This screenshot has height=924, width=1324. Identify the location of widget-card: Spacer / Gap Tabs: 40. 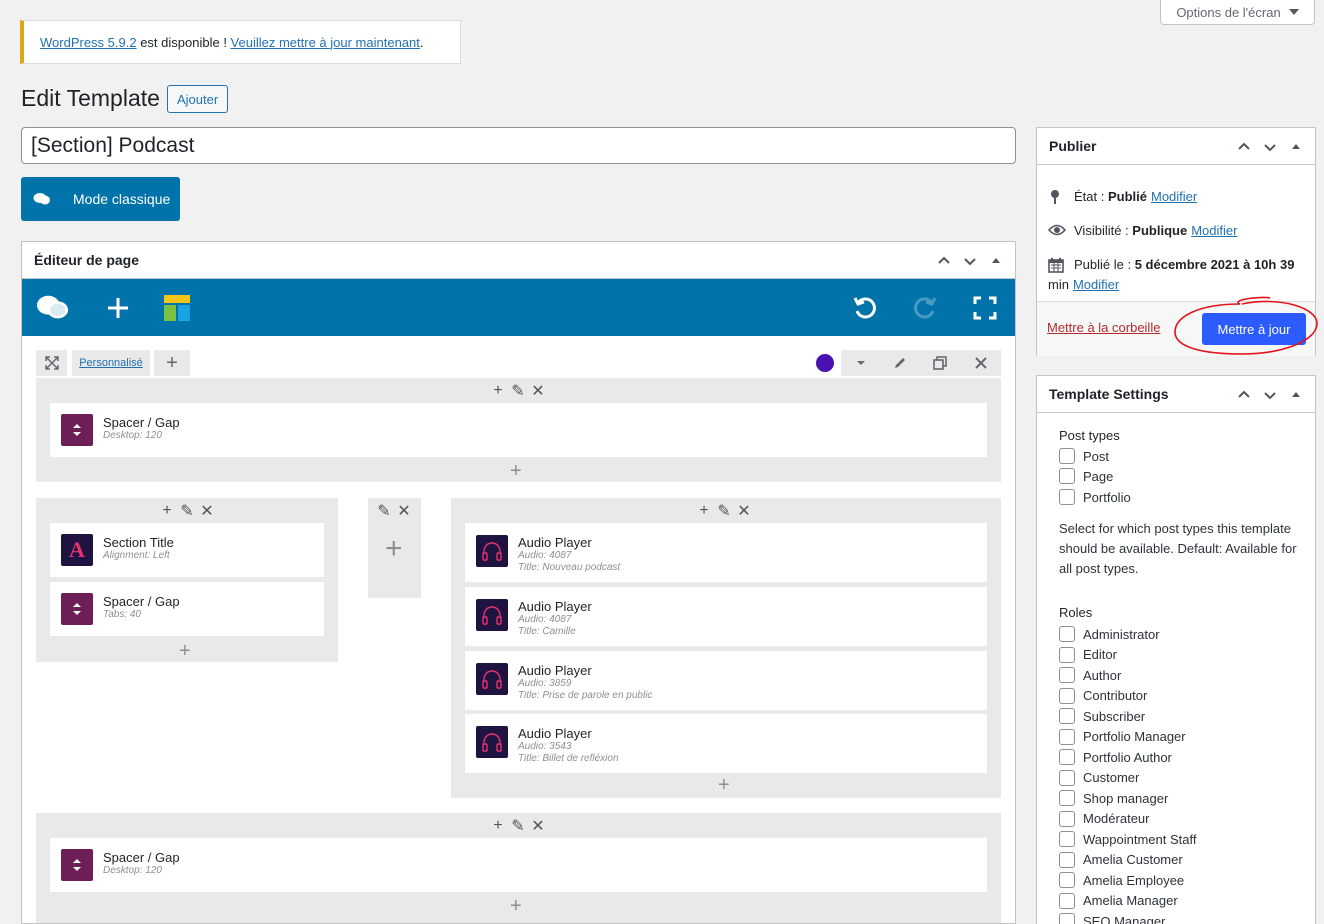
(187, 609).